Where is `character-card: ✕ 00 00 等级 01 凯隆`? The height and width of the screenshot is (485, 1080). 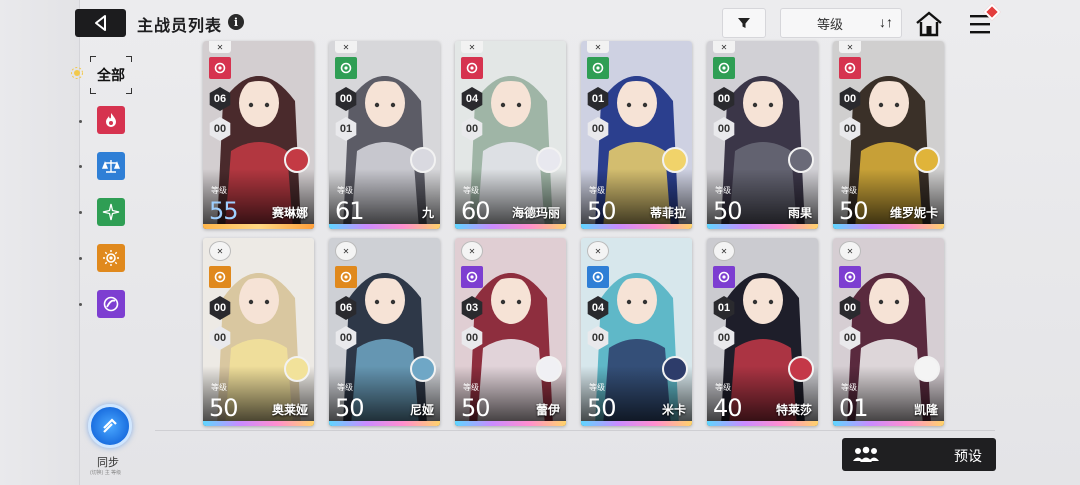
character-card: ✕ 00 00 等级 01 凯隆 is located at coordinates (888, 332).